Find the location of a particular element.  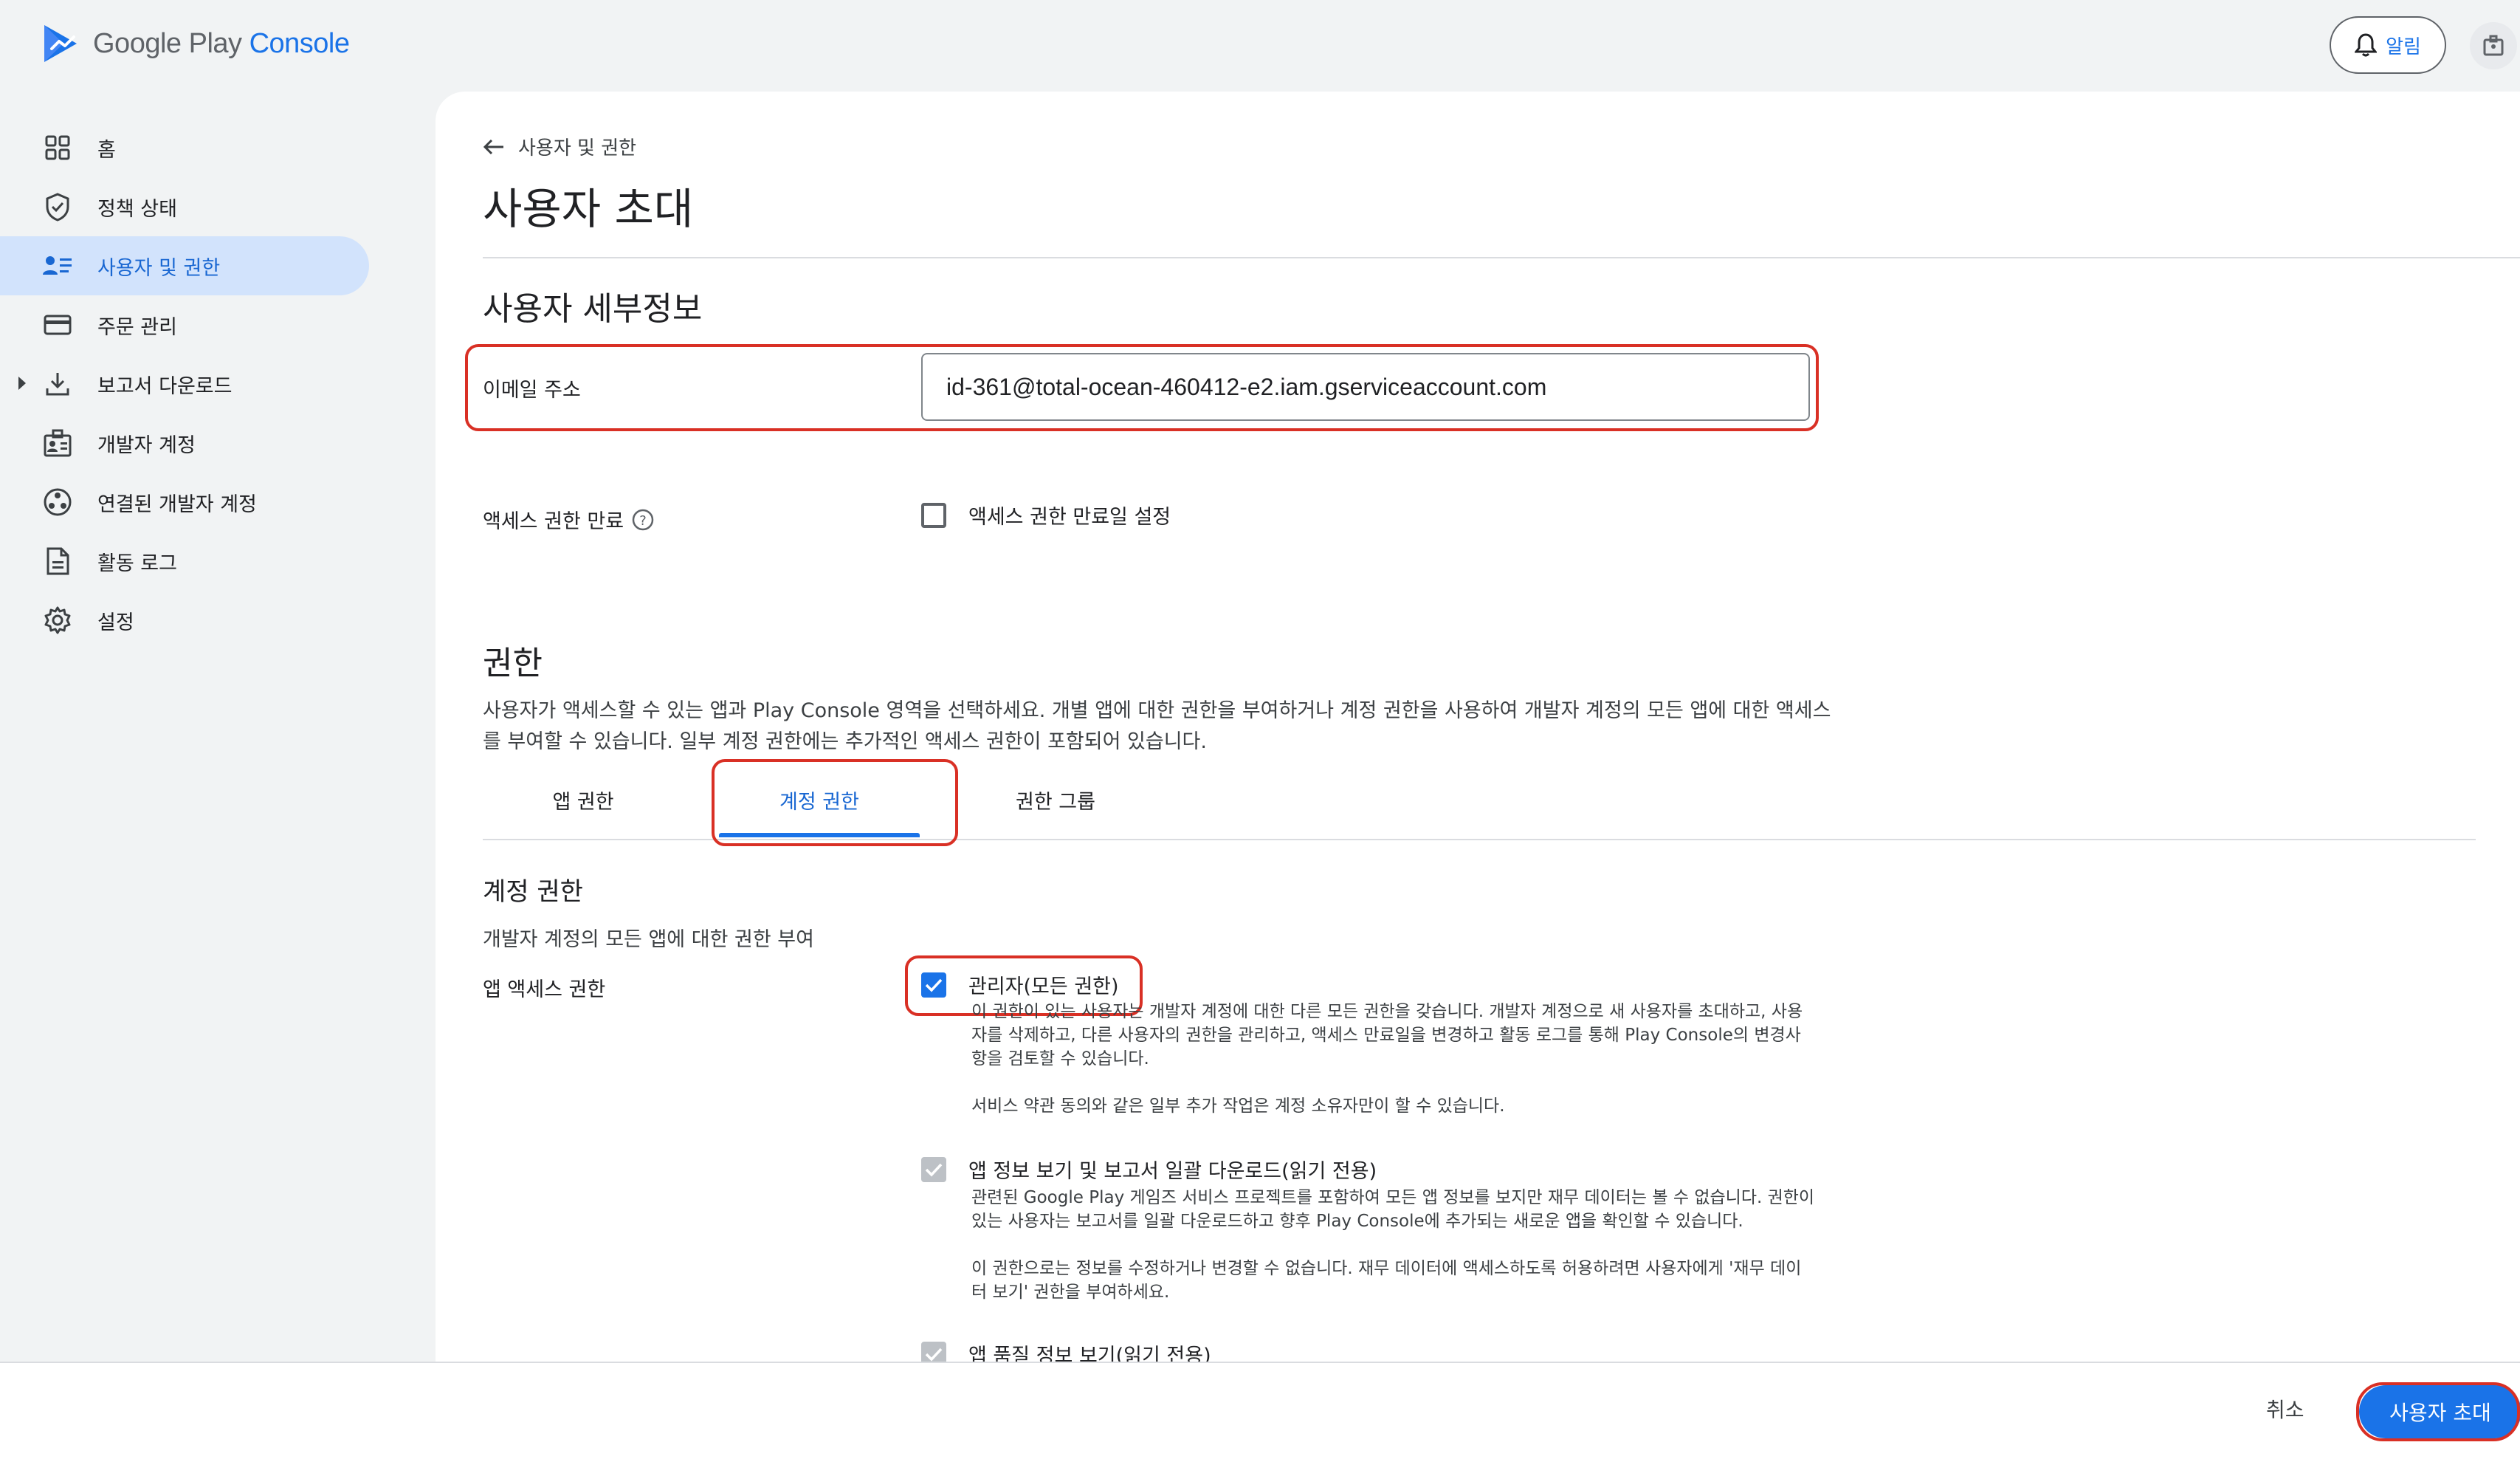

breadcrumb: 사용자 및 권한 is located at coordinates (559, 146).